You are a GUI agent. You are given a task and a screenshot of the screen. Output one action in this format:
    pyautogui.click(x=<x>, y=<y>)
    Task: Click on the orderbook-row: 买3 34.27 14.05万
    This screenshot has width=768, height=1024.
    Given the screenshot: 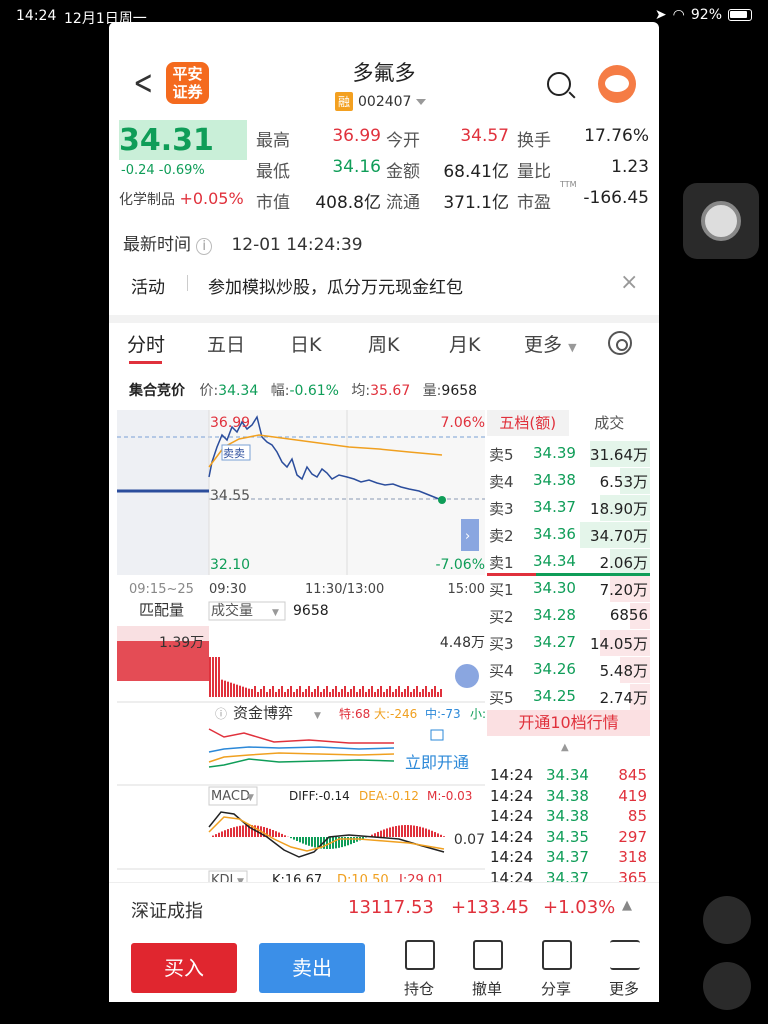 What is the action you would take?
    pyautogui.click(x=568, y=643)
    